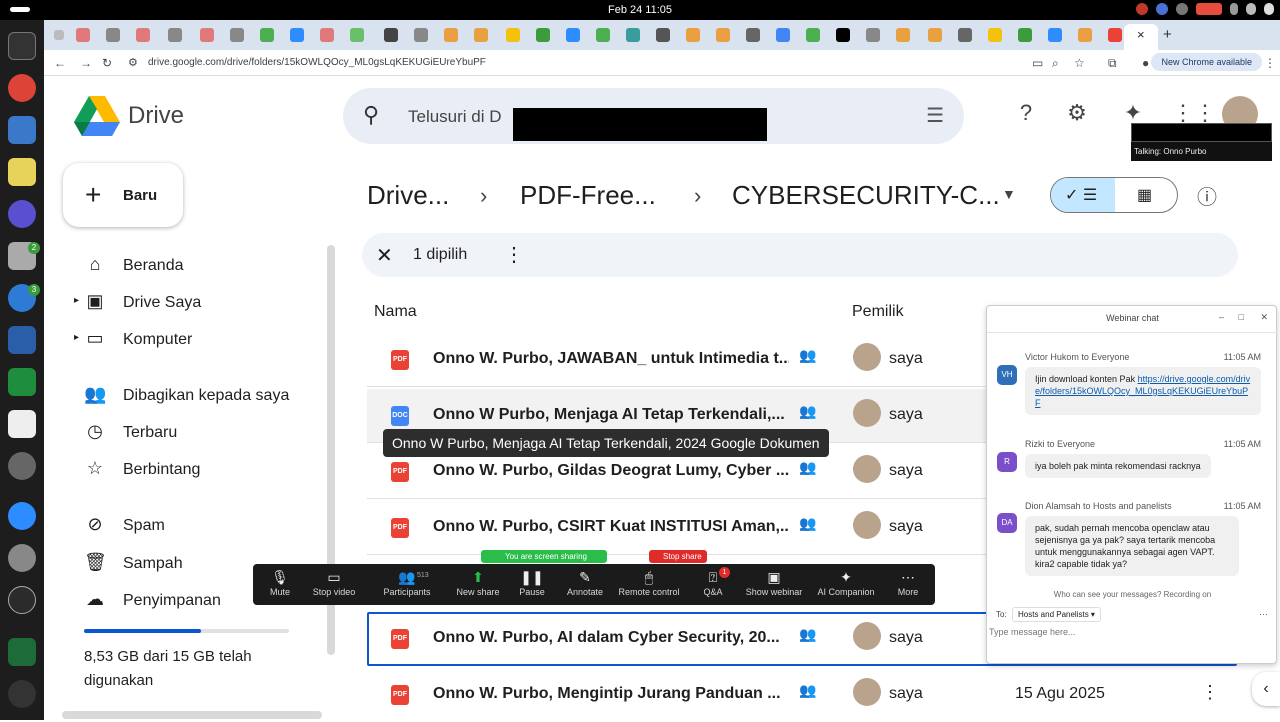 Image resolution: width=1280 pixels, height=722 pixels. Describe the element at coordinates (514, 254) in the screenshot. I see `more-actions-icon: ⋮` at that location.